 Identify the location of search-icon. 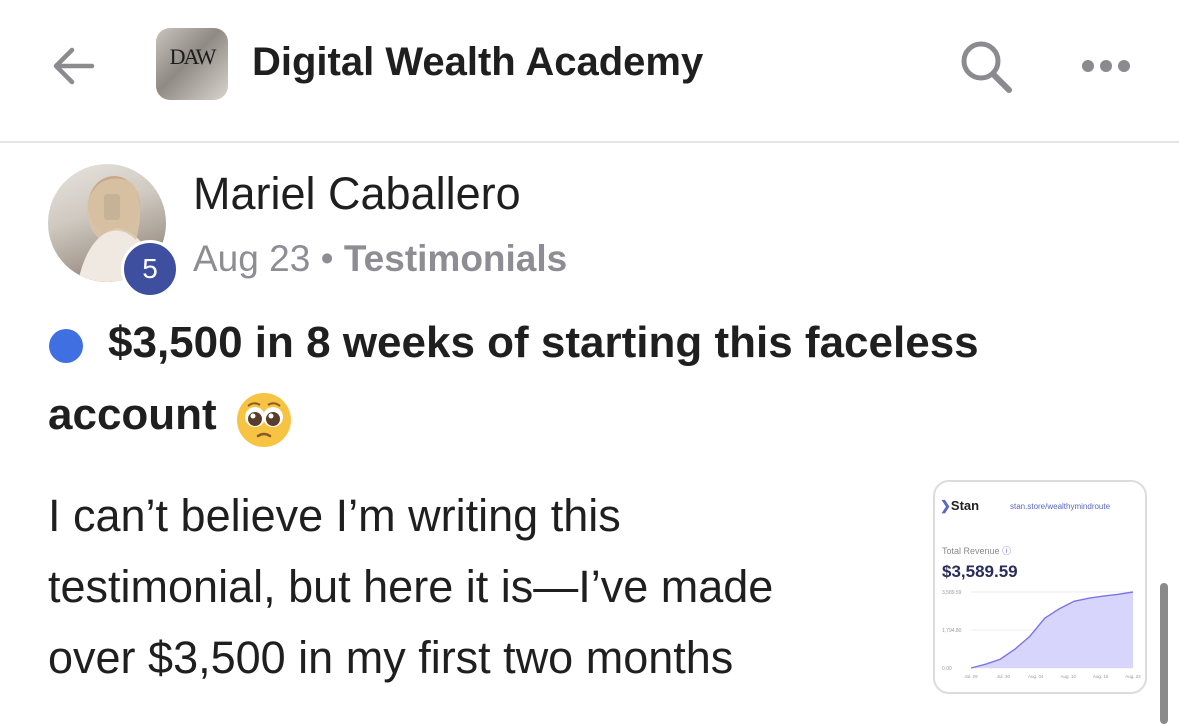
(986, 67).